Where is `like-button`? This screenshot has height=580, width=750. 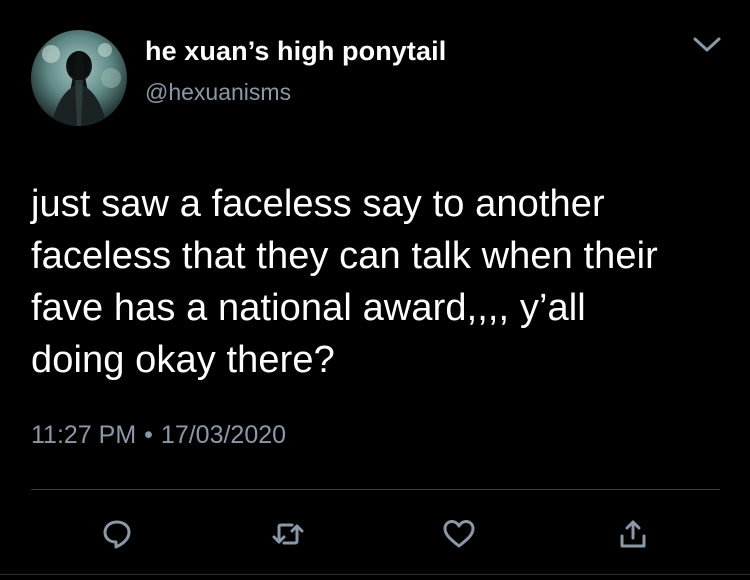
like-button is located at coordinates (459, 534).